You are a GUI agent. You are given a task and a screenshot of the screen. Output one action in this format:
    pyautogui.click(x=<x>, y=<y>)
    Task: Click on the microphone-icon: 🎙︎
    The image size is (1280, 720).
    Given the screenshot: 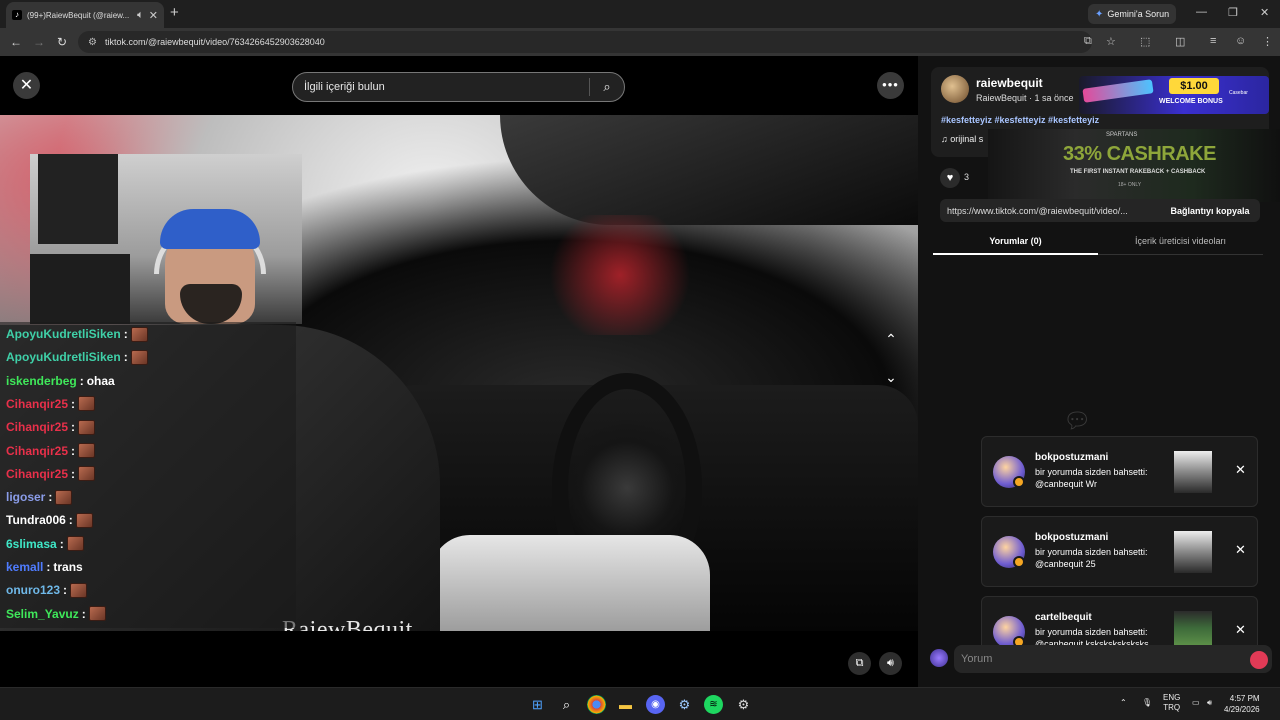 What is the action you would take?
    pyautogui.click(x=1147, y=703)
    